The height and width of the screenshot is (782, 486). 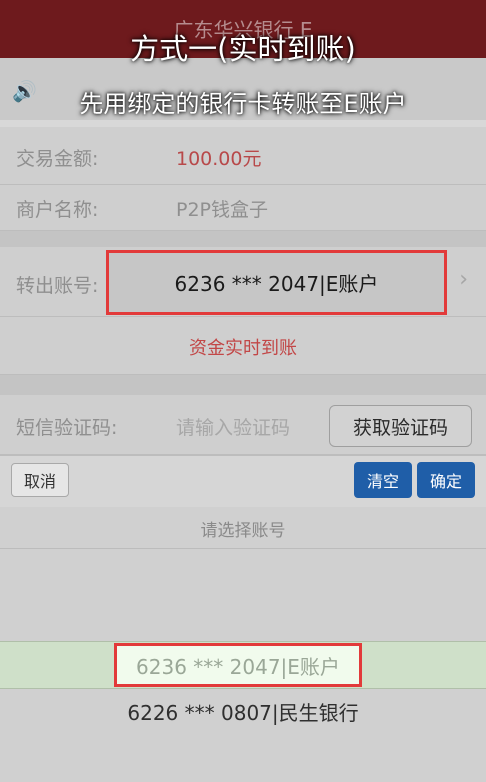 What do you see at coordinates (243, 711) in the screenshot?
I see `picker-option: 6226 *** 0807|民生银行` at bounding box center [243, 711].